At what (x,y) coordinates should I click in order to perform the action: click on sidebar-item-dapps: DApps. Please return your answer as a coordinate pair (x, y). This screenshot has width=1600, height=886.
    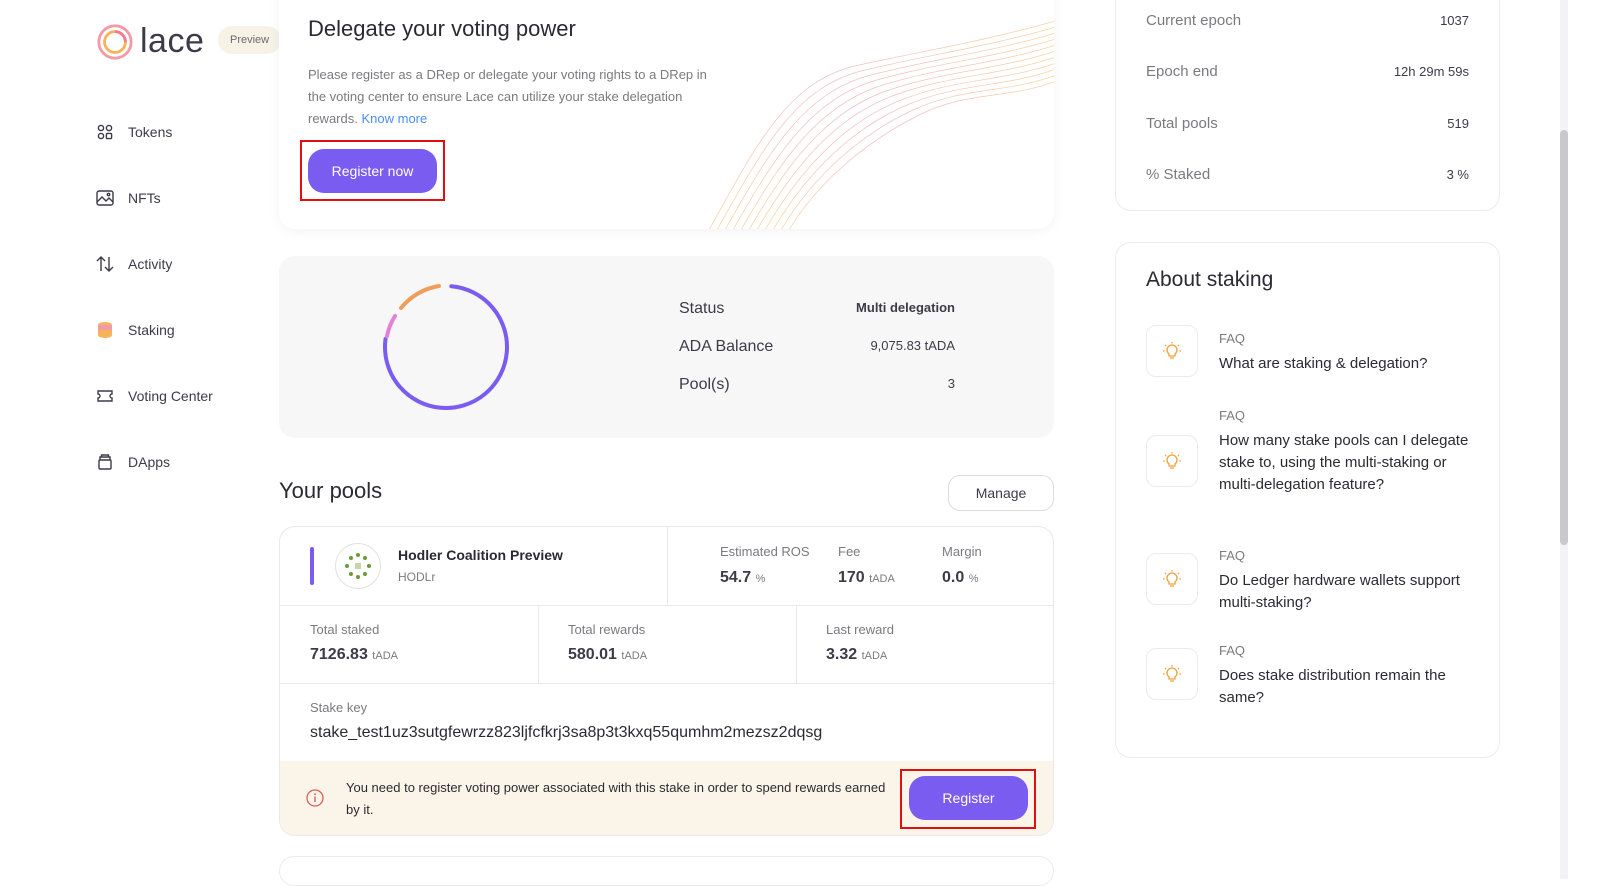
    Looking at the image, I should click on (133, 462).